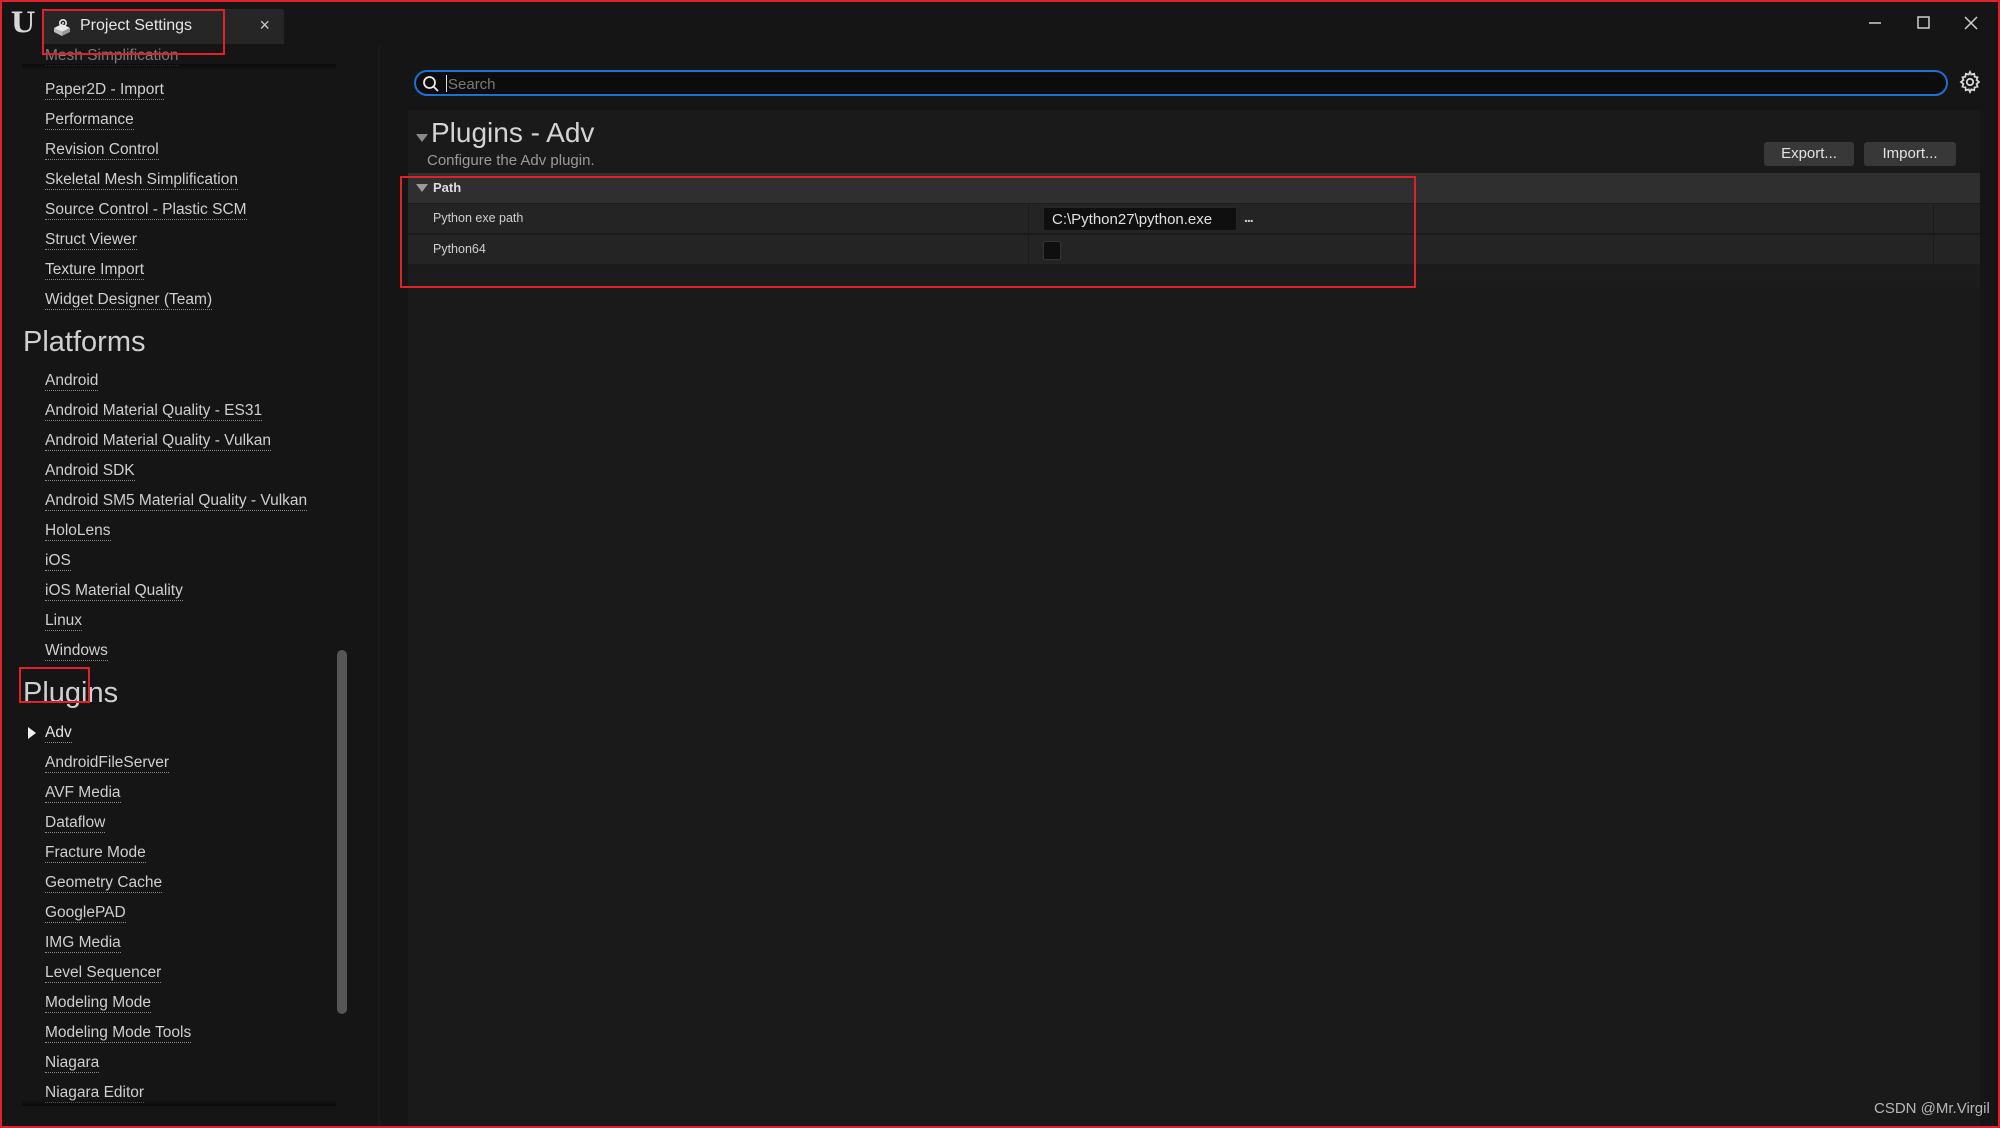 This screenshot has width=2000, height=1128. I want to click on sidebar-item-android: Android, so click(72, 381).